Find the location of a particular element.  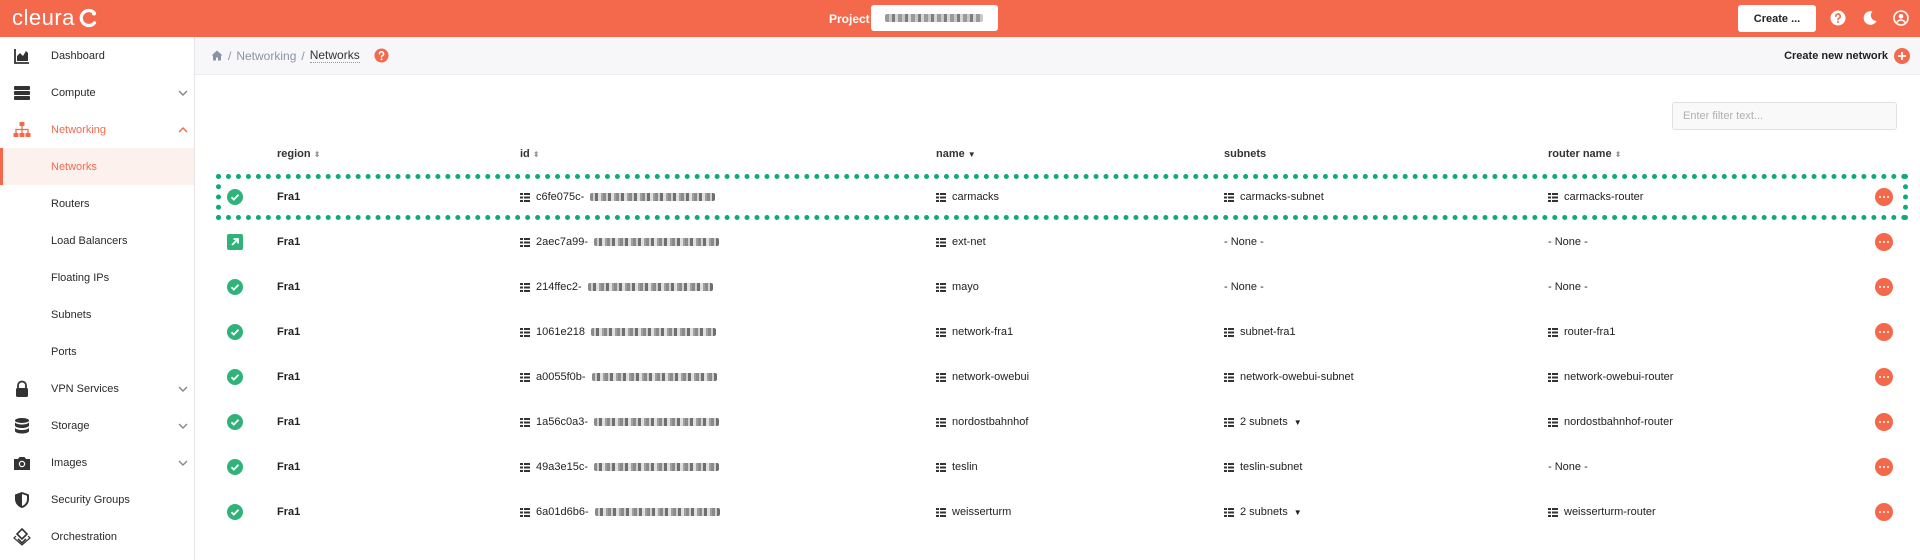

sidebar-item-vpn-services: VPN Services is located at coordinates (97, 388).